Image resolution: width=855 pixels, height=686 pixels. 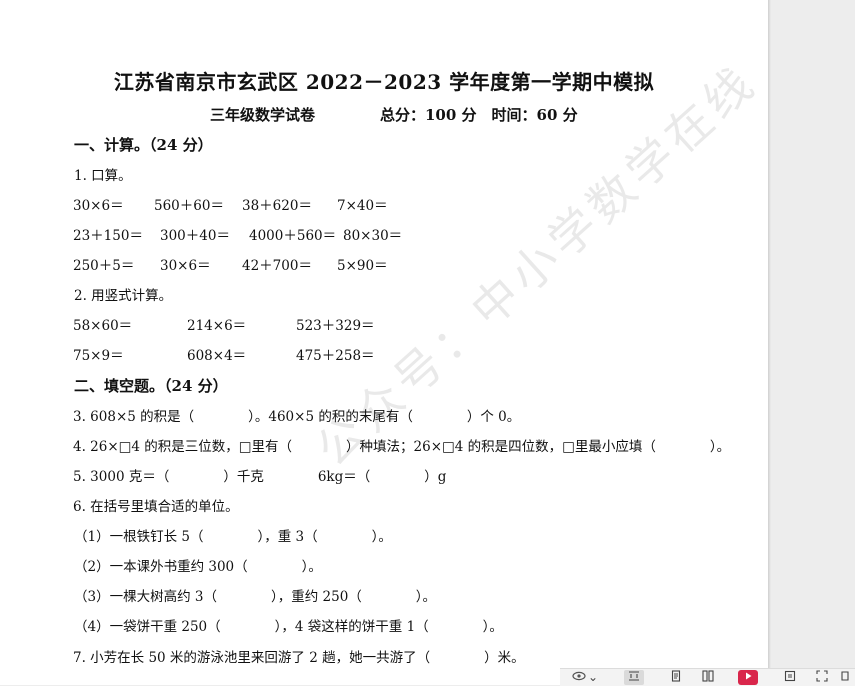 I want to click on document-title: 江苏省南京市玄武区 2022－2023 学年度第一学期中模拟, so click(x=384, y=82).